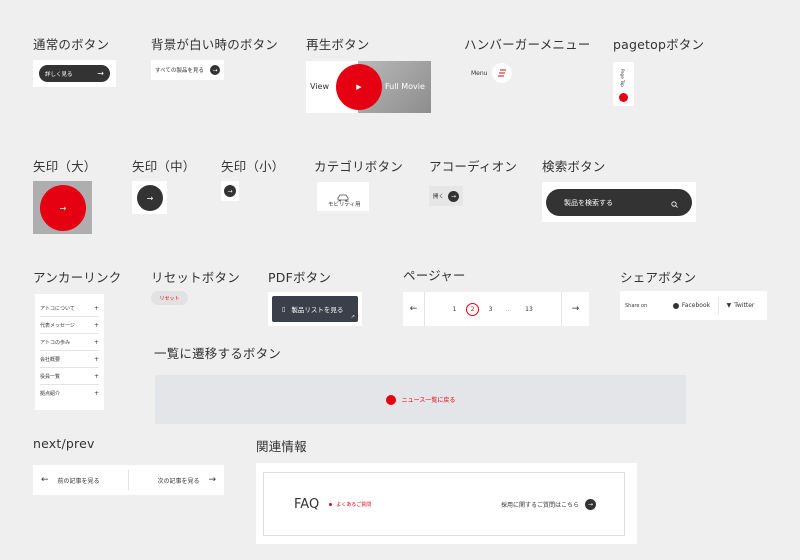  I want to click on all-products-button: すべての製品を見る →, so click(187, 70).